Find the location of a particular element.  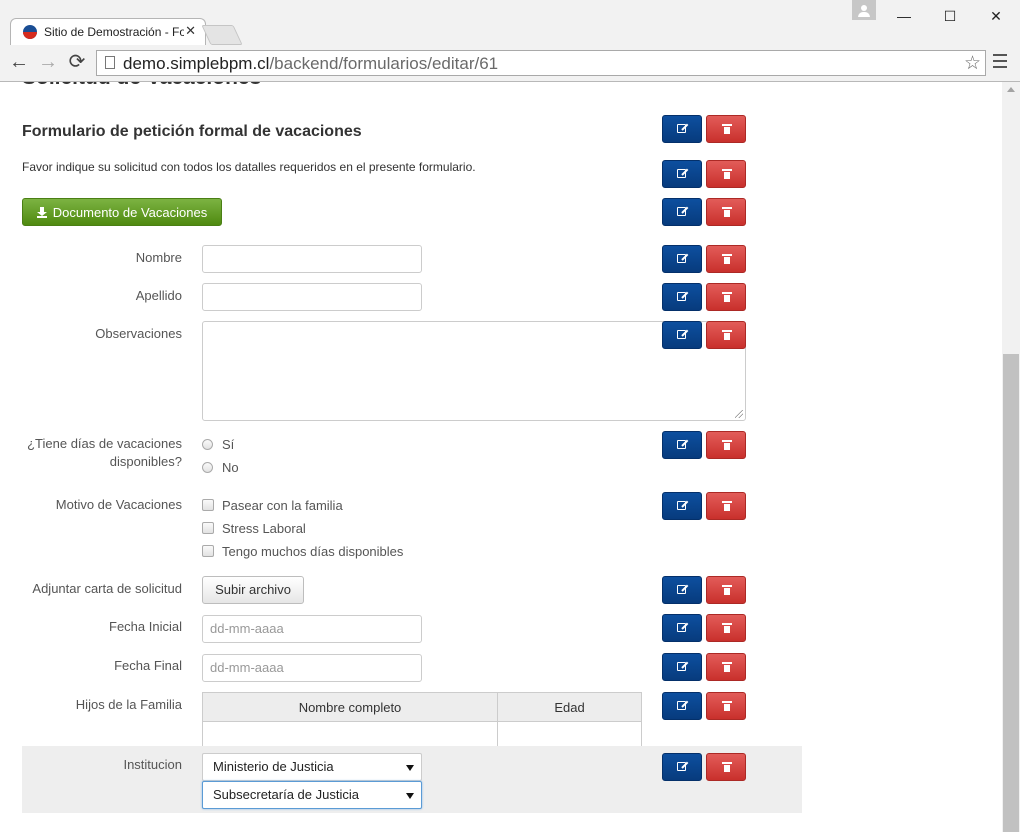

radio-option-no: No is located at coordinates (220, 467).